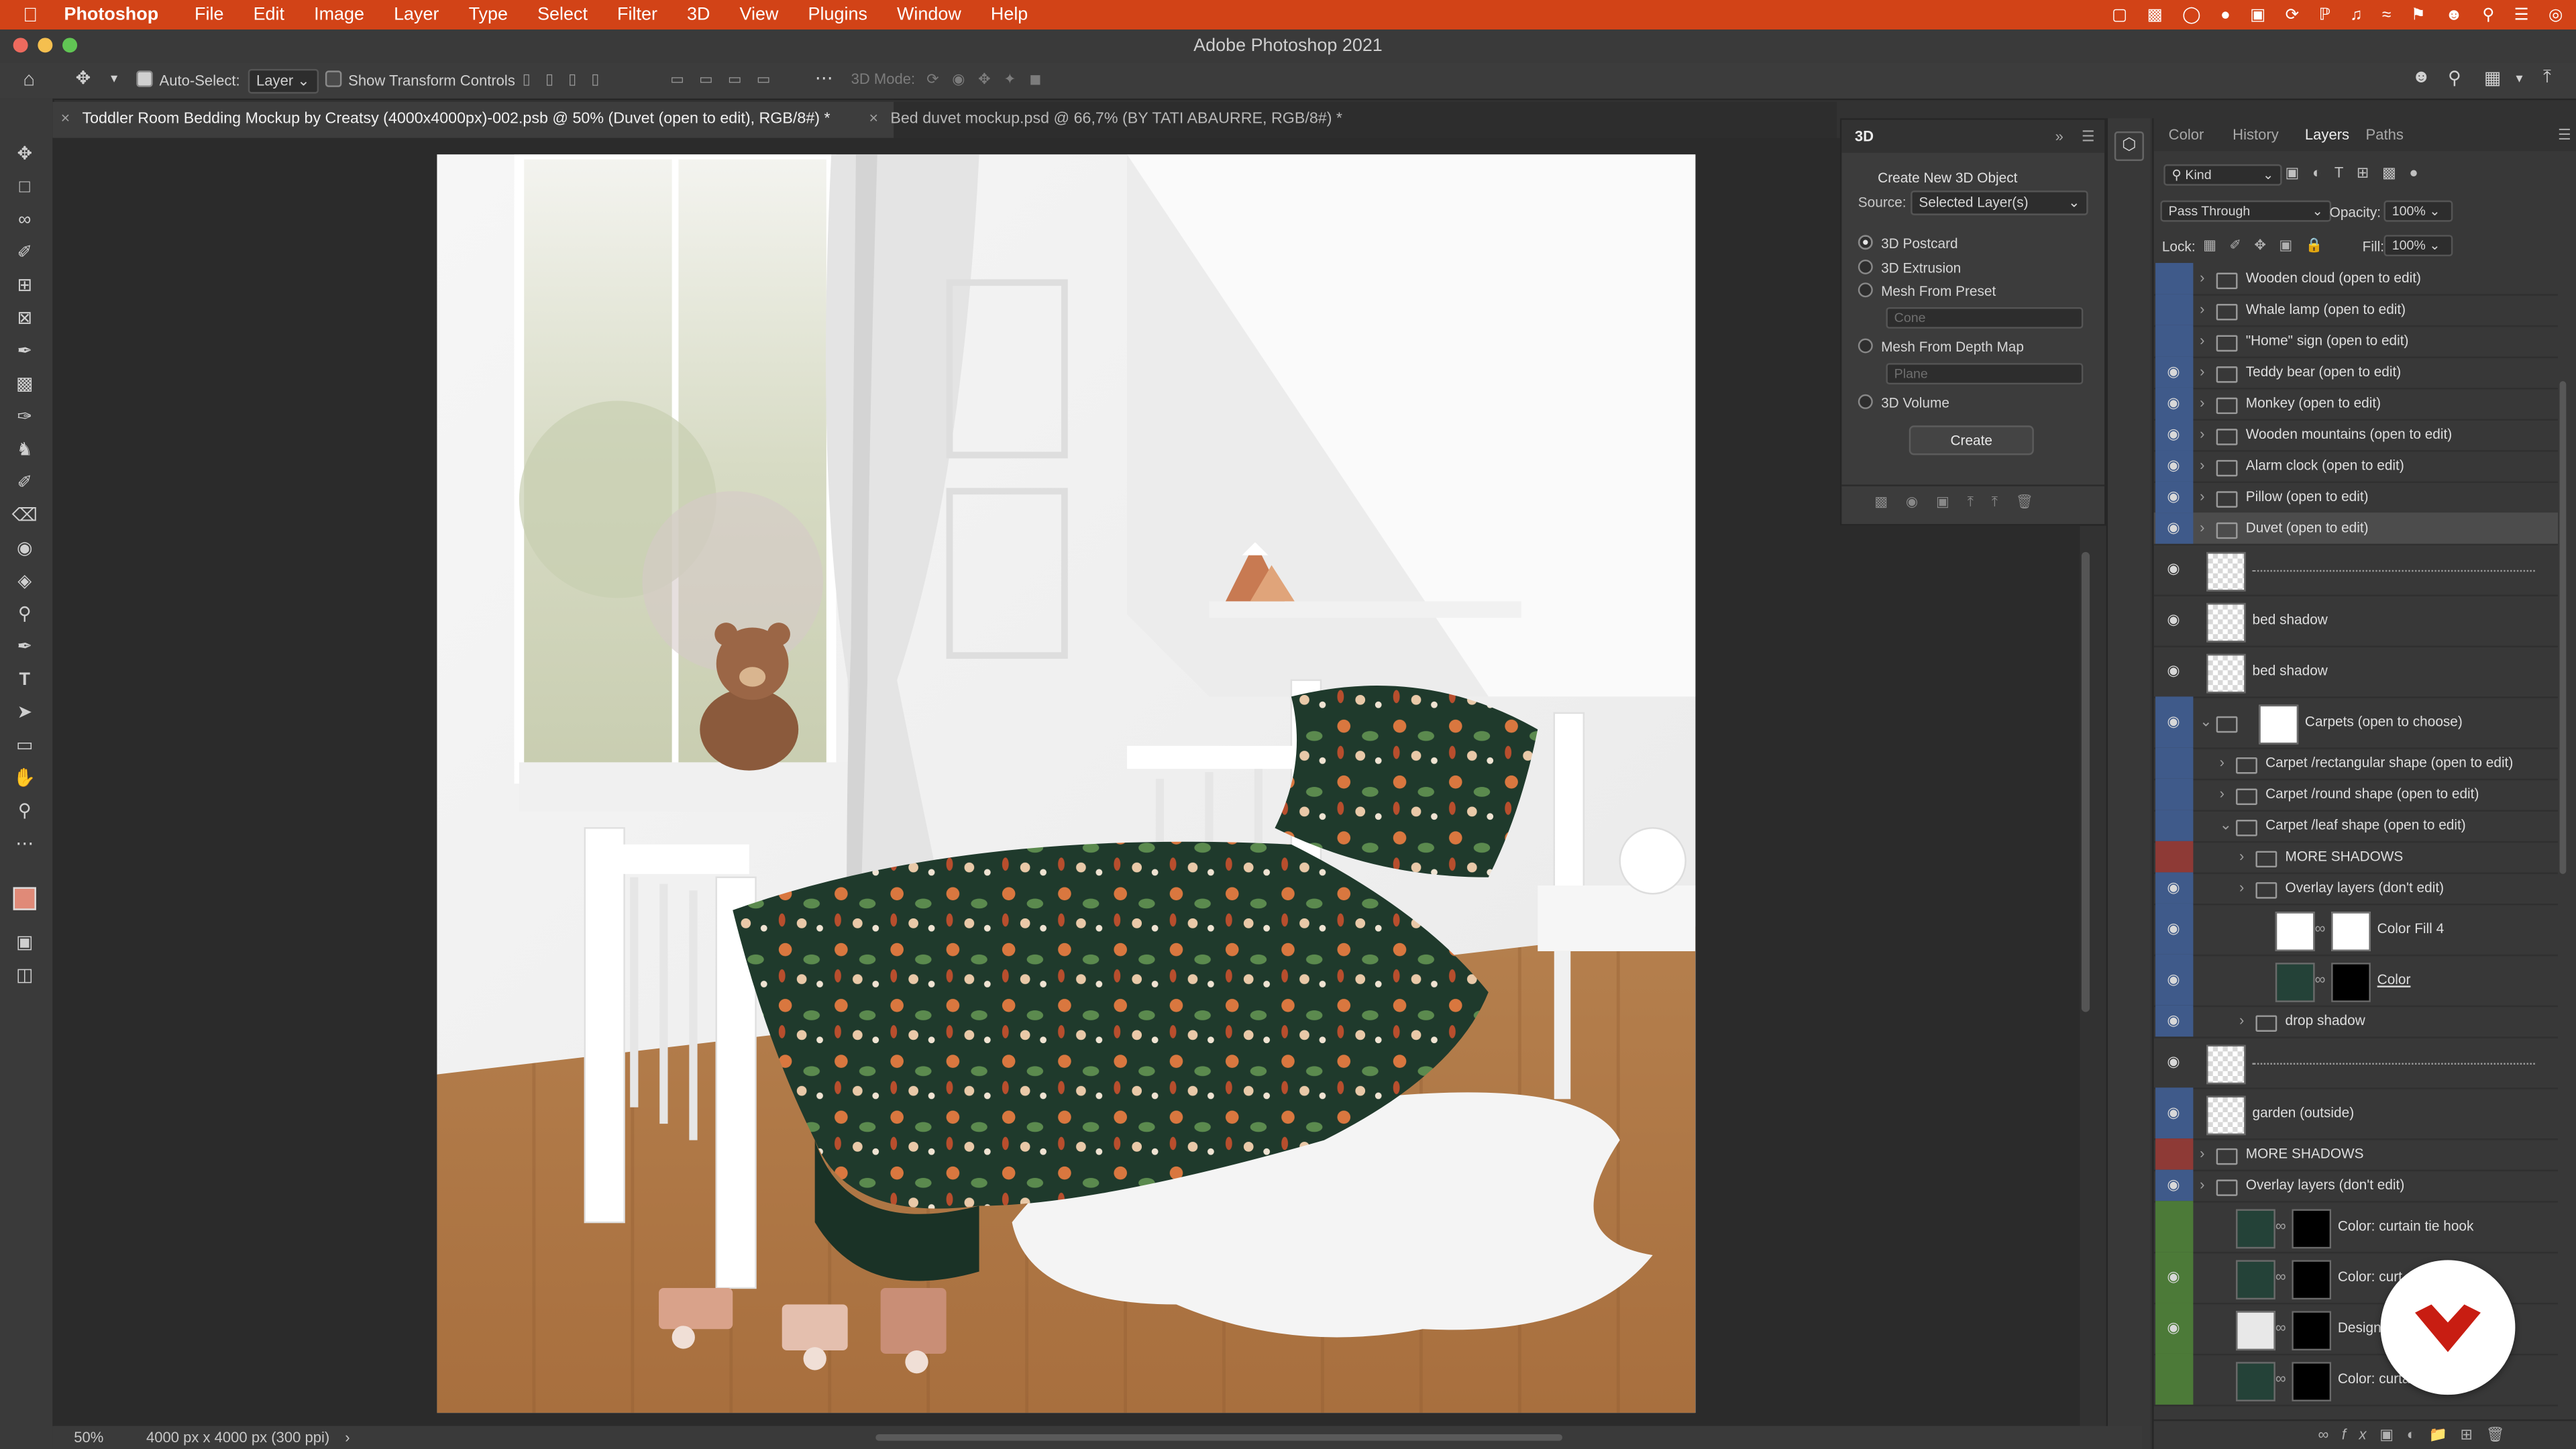  I want to click on option-3d-postcard: 3D Postcard, so click(1908, 243).